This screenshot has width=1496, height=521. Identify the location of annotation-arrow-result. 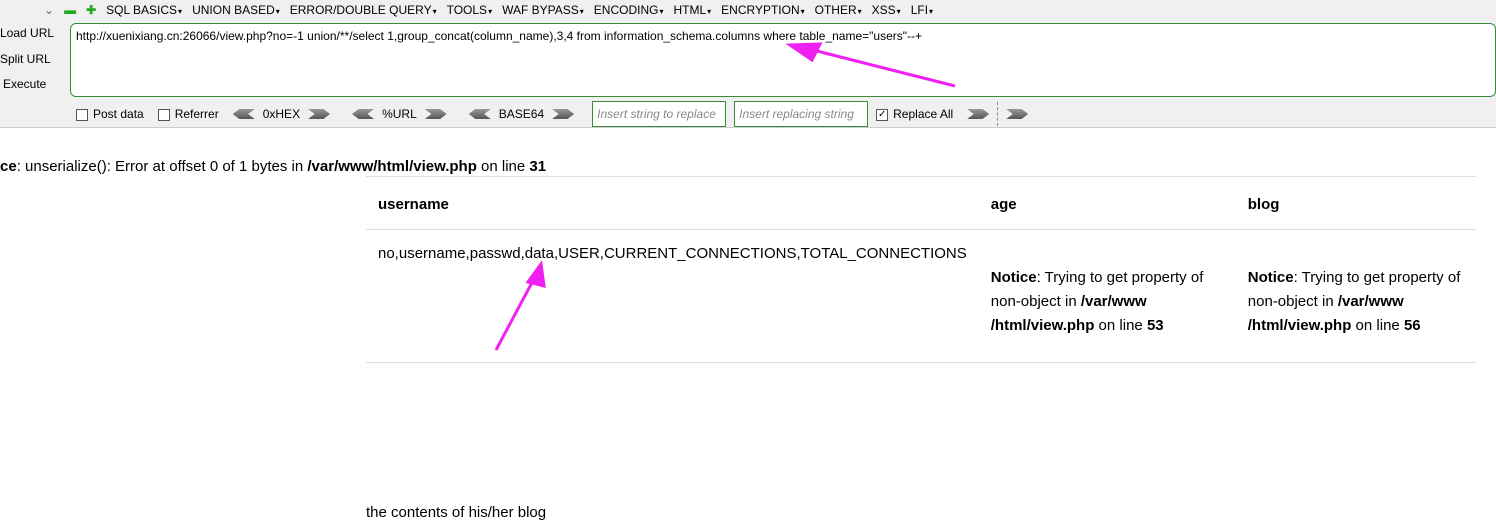
(516, 312).